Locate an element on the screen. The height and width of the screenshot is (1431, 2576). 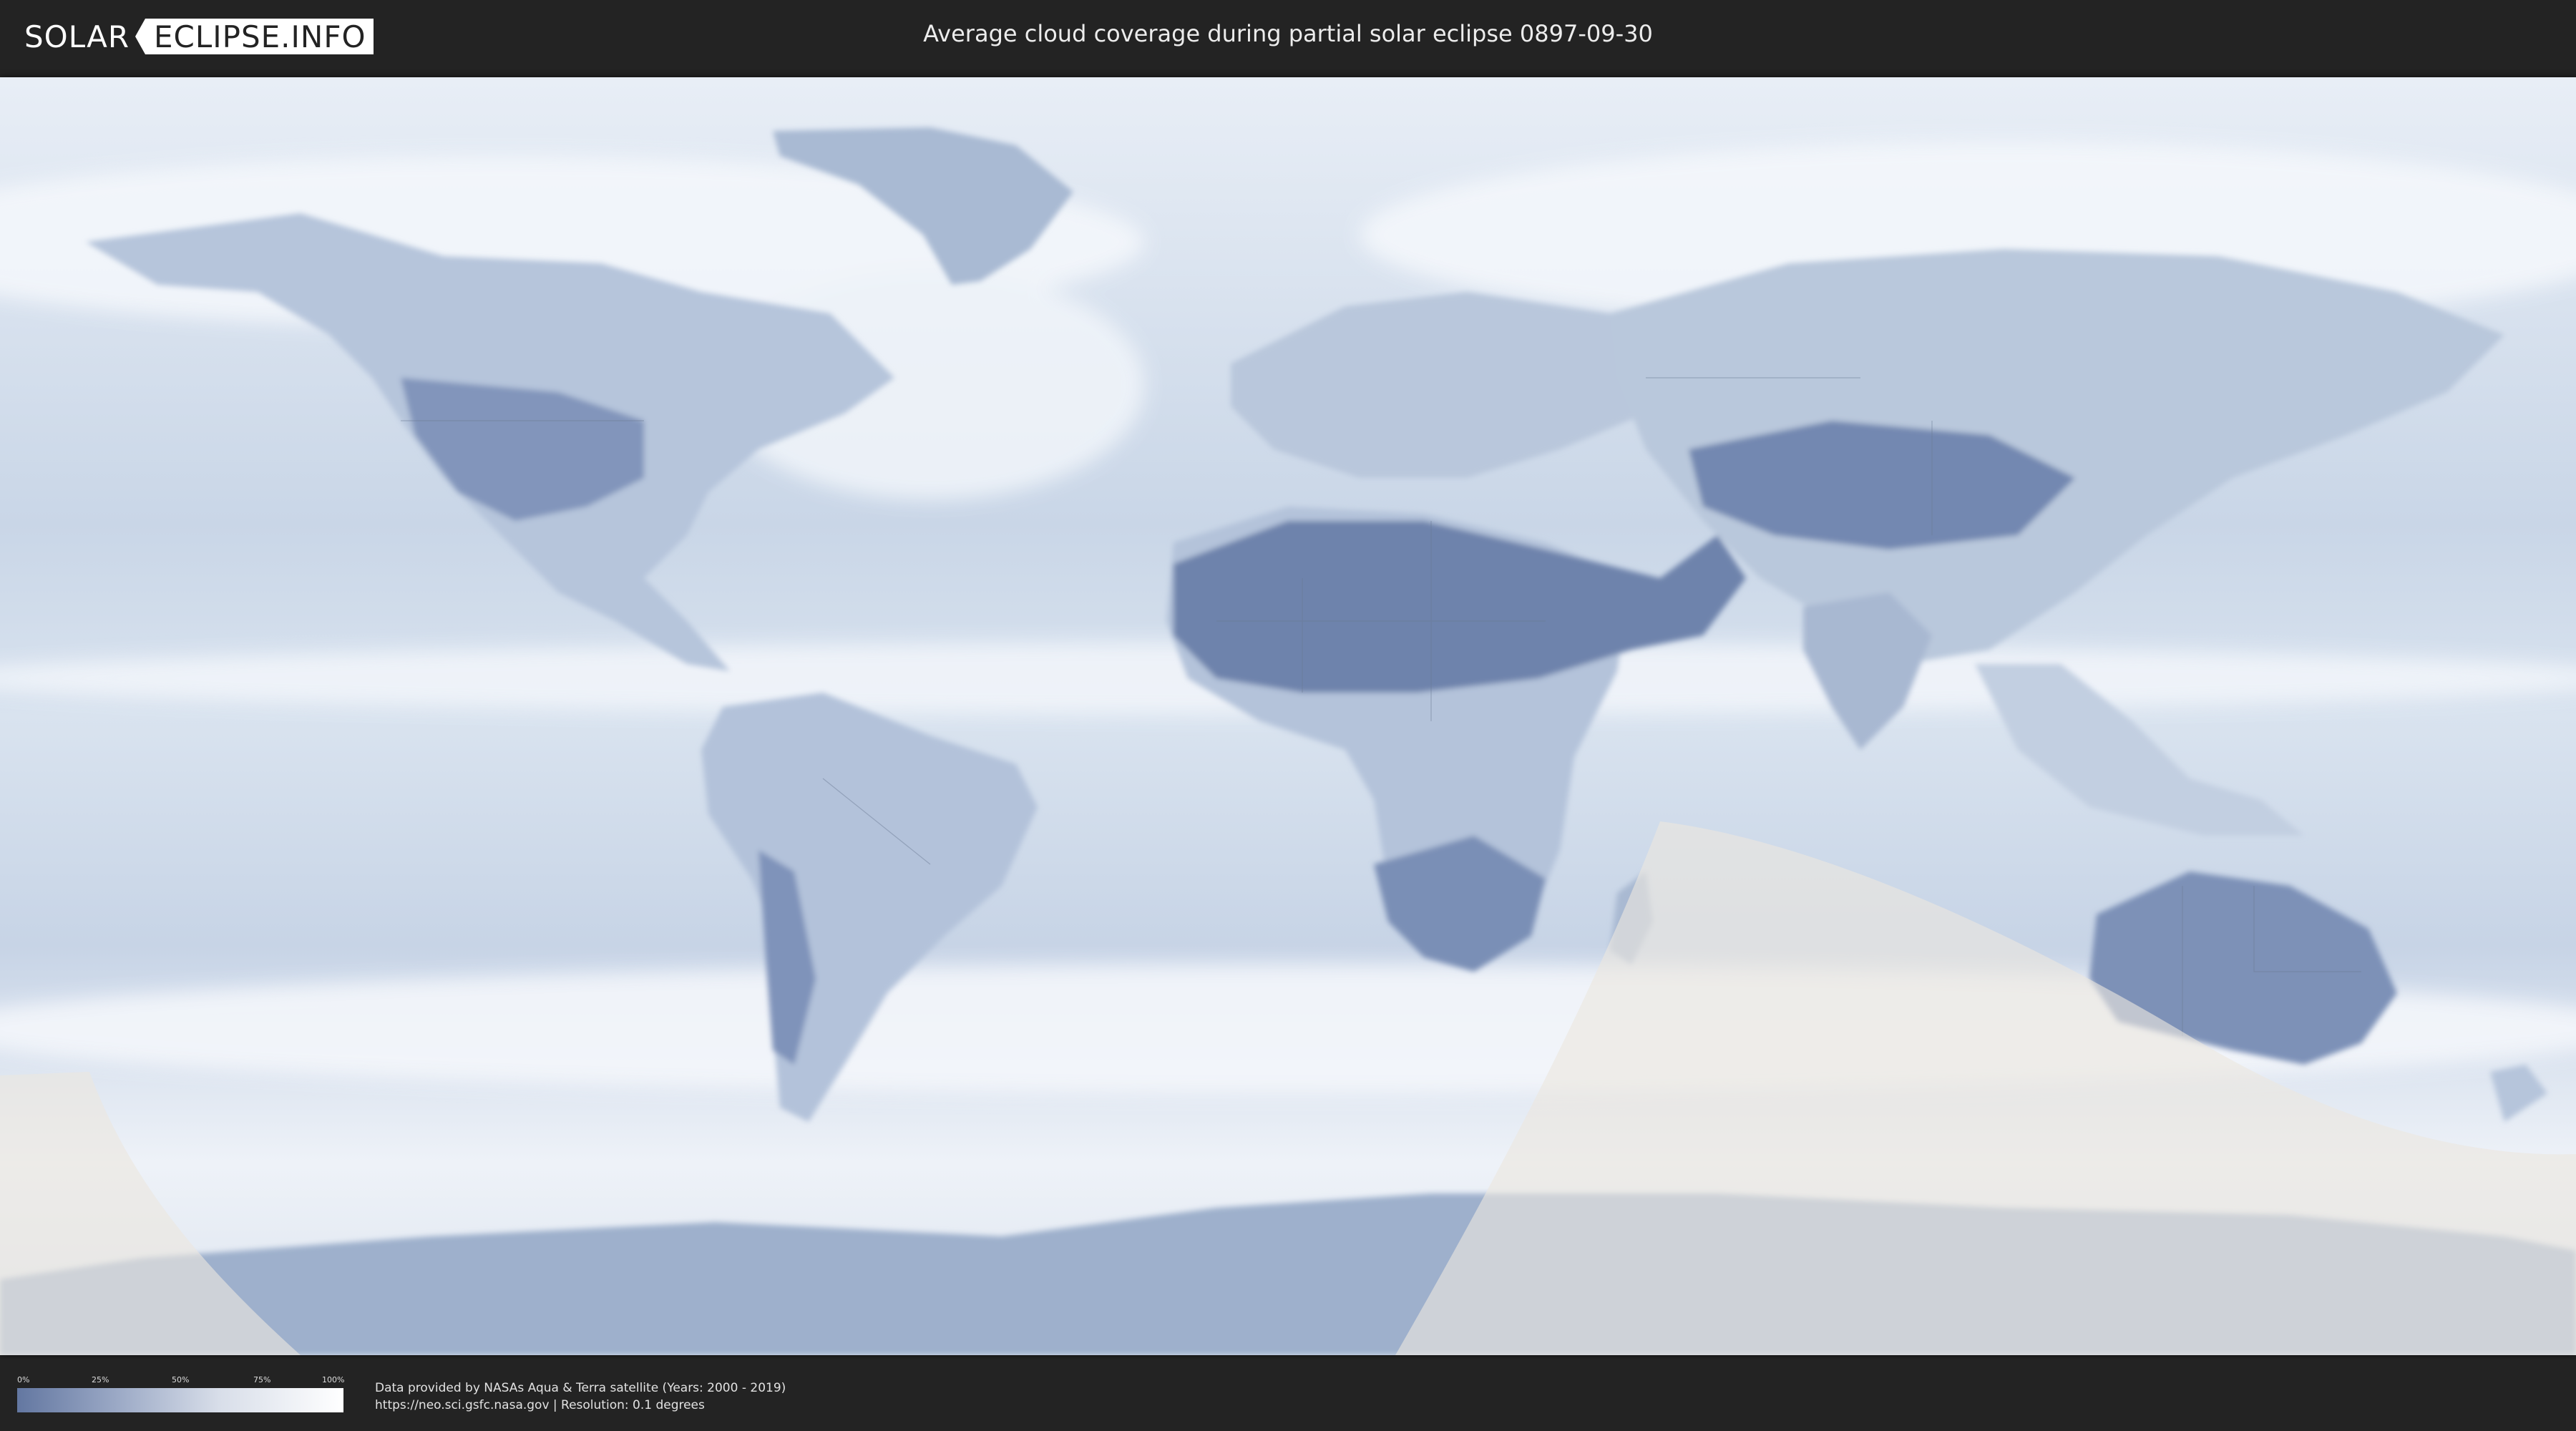
legend-tick-0: 0% is located at coordinates (23, 1379).